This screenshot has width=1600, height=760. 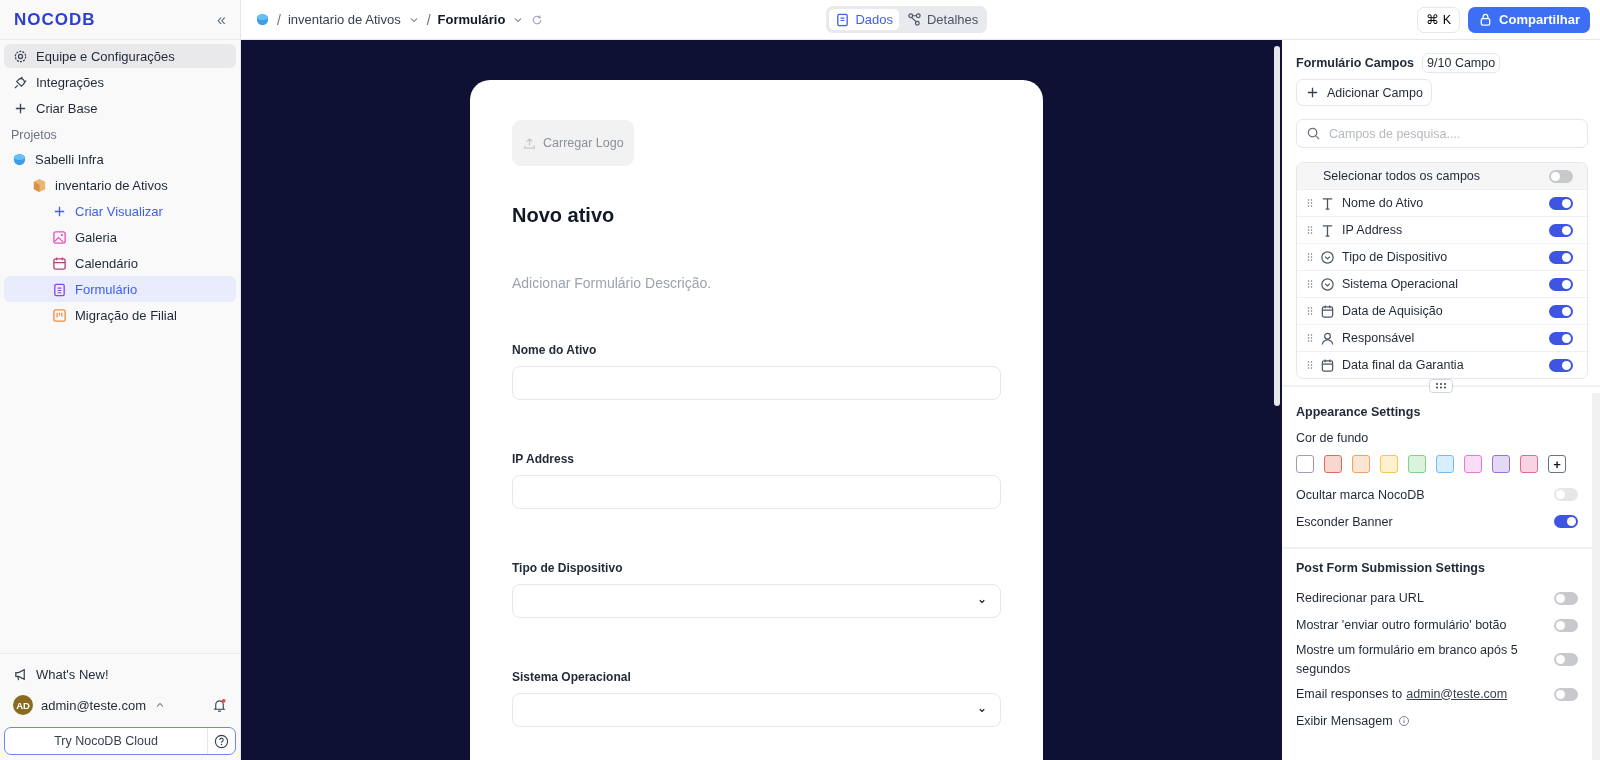 I want to click on view-item: Calendário, so click(x=120, y=263).